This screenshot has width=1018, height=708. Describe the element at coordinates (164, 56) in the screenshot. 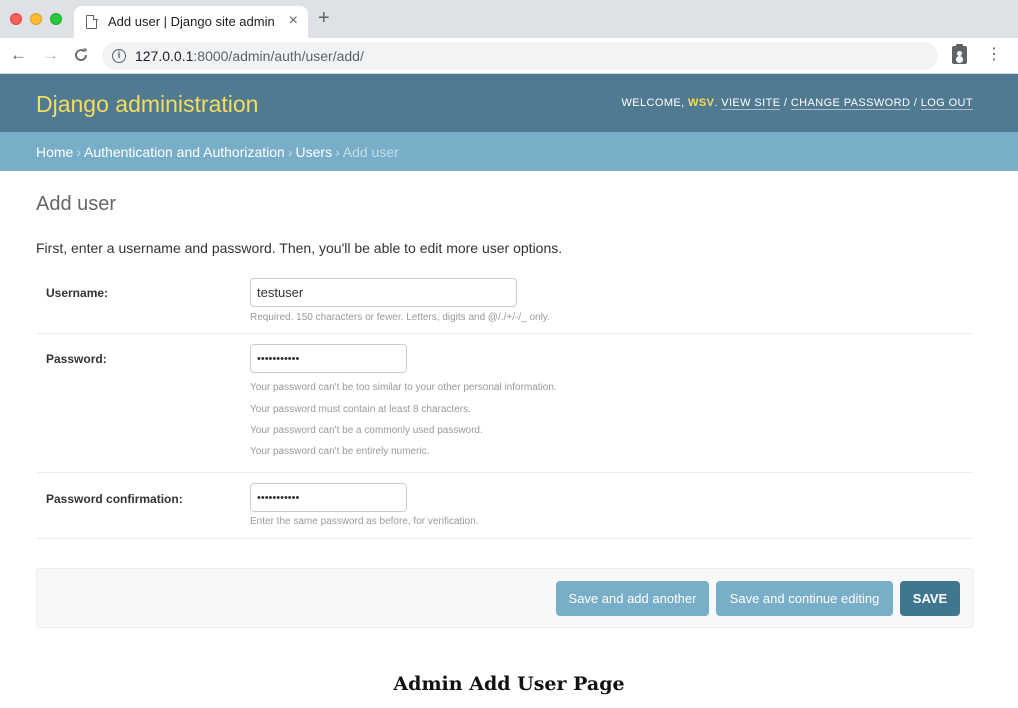

I see `url-host: 127.0.0.1` at that location.